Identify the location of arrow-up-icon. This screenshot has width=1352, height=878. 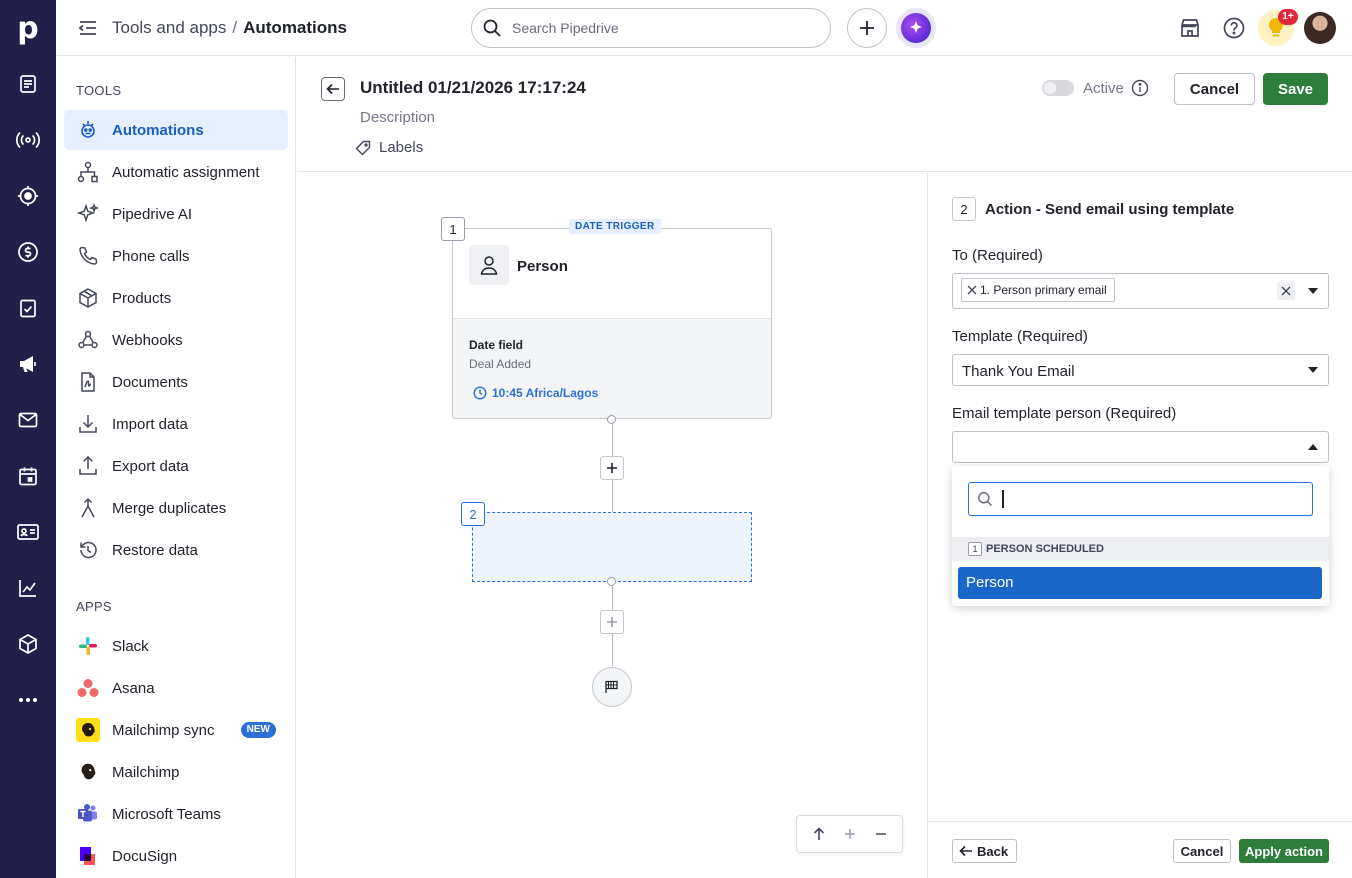
(819, 834).